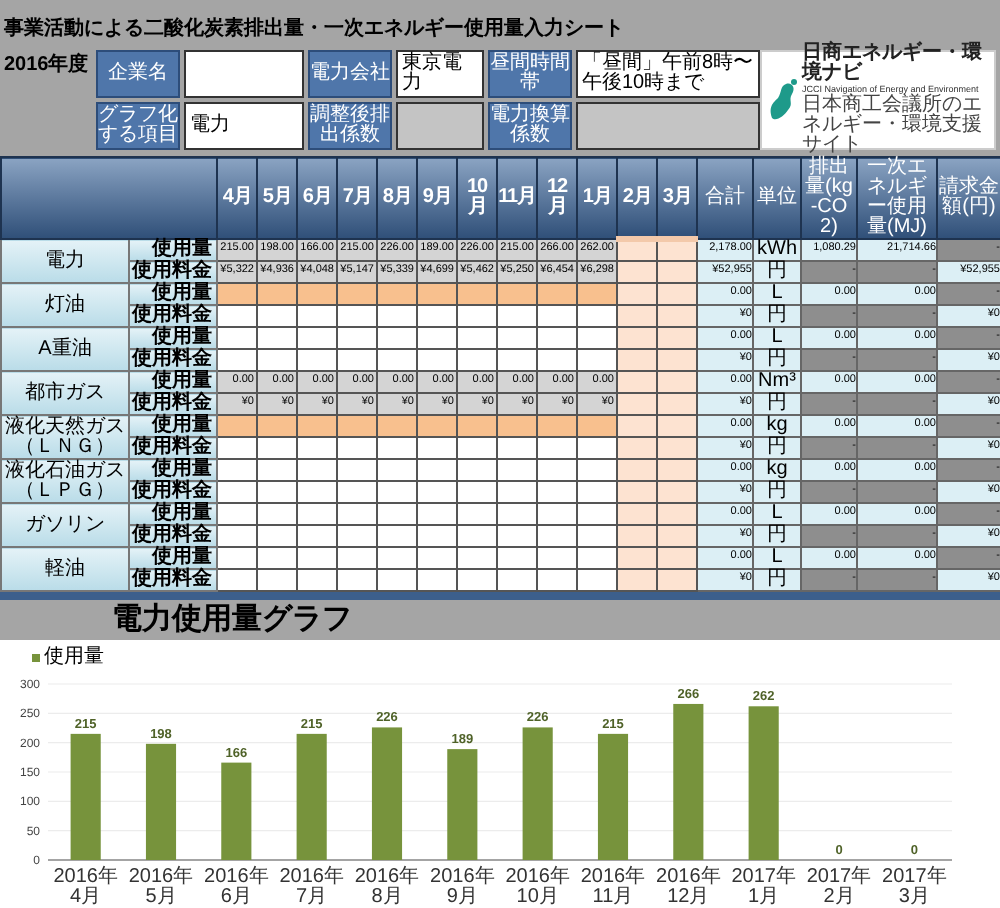 Image resolution: width=1000 pixels, height=908 pixels. What do you see at coordinates (782, 100) in the screenshot?
I see `splash-logo-icon` at bounding box center [782, 100].